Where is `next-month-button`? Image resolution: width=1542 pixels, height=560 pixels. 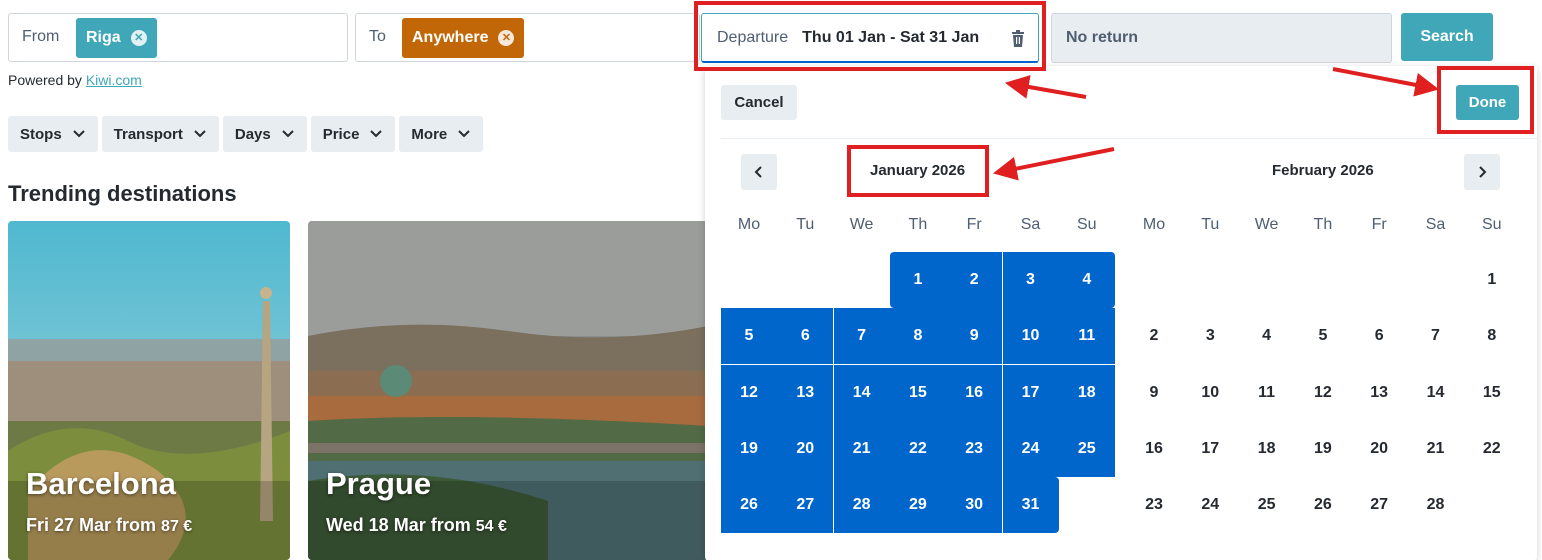 next-month-button is located at coordinates (1482, 172).